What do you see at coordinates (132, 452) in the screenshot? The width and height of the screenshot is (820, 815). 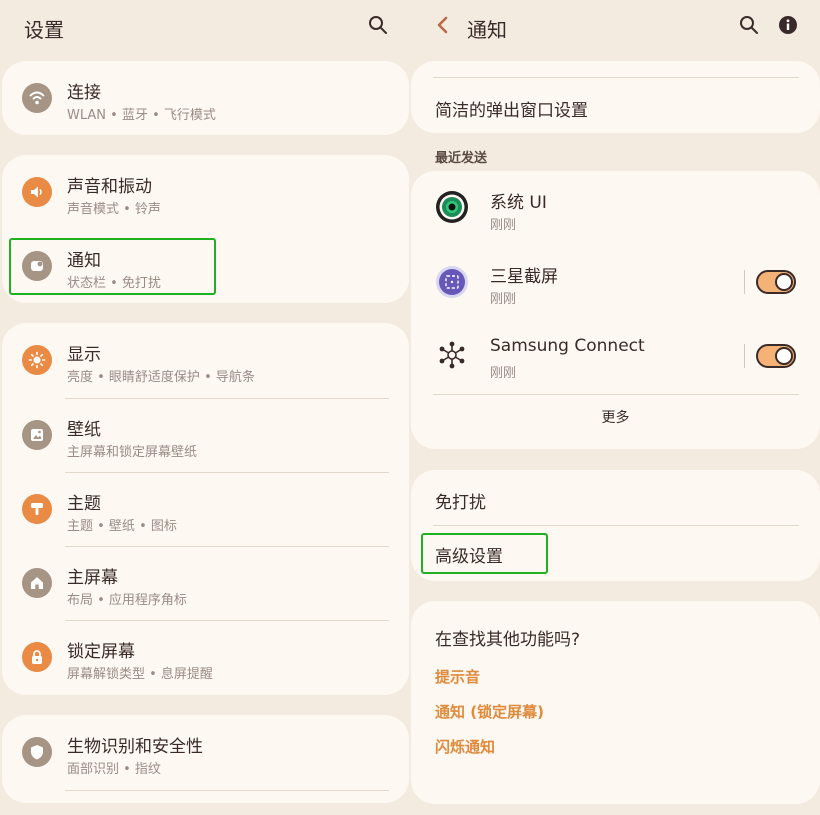 I see `settings-item-subtitle: 主屏幕和锁定屏幕壁纸` at bounding box center [132, 452].